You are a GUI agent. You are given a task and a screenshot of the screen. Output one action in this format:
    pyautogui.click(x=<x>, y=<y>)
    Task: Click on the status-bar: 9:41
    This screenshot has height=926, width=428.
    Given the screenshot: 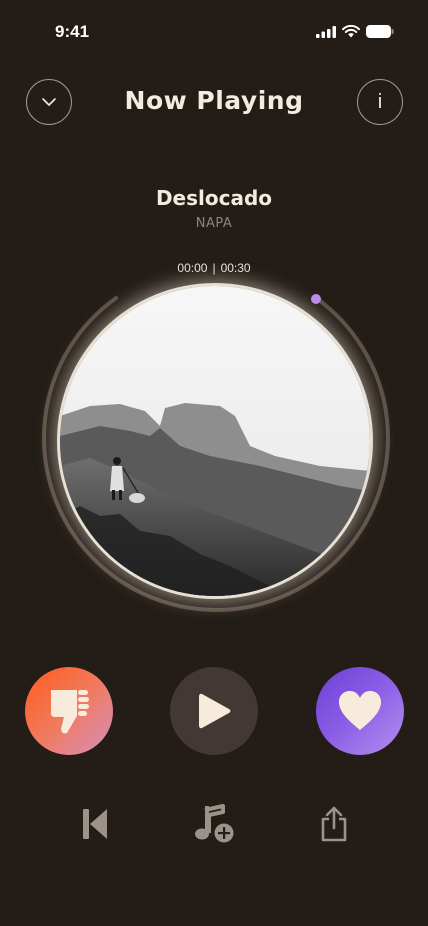 What is the action you would take?
    pyautogui.click(x=214, y=30)
    